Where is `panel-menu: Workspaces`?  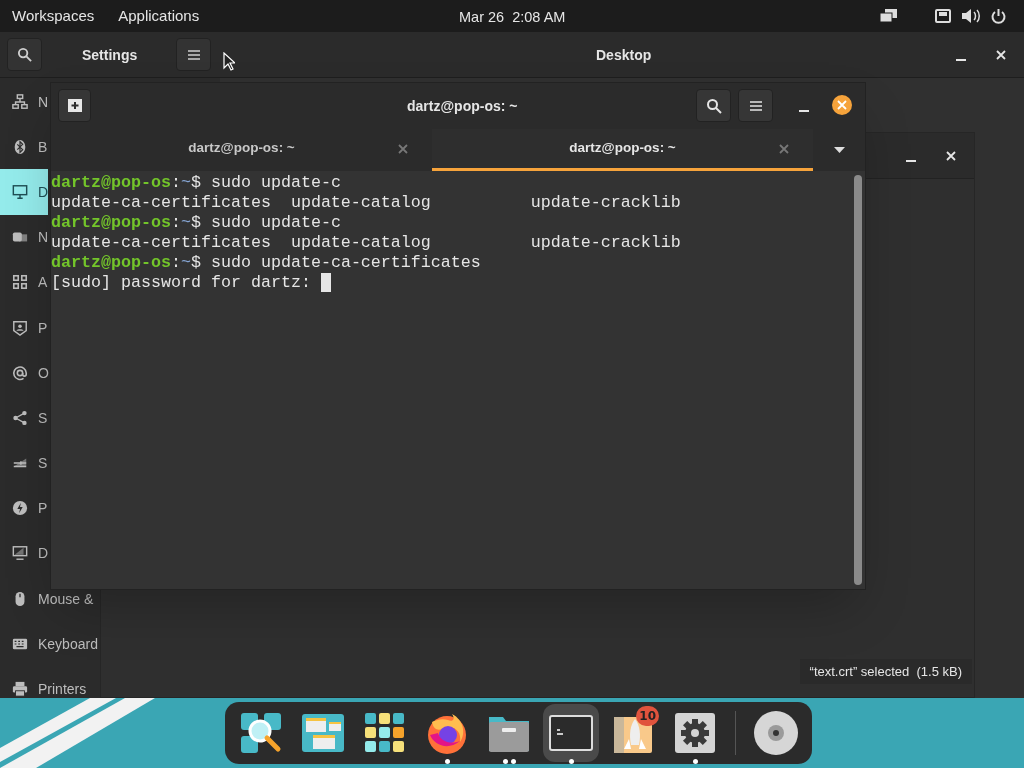 panel-menu: Workspaces is located at coordinates (53, 16).